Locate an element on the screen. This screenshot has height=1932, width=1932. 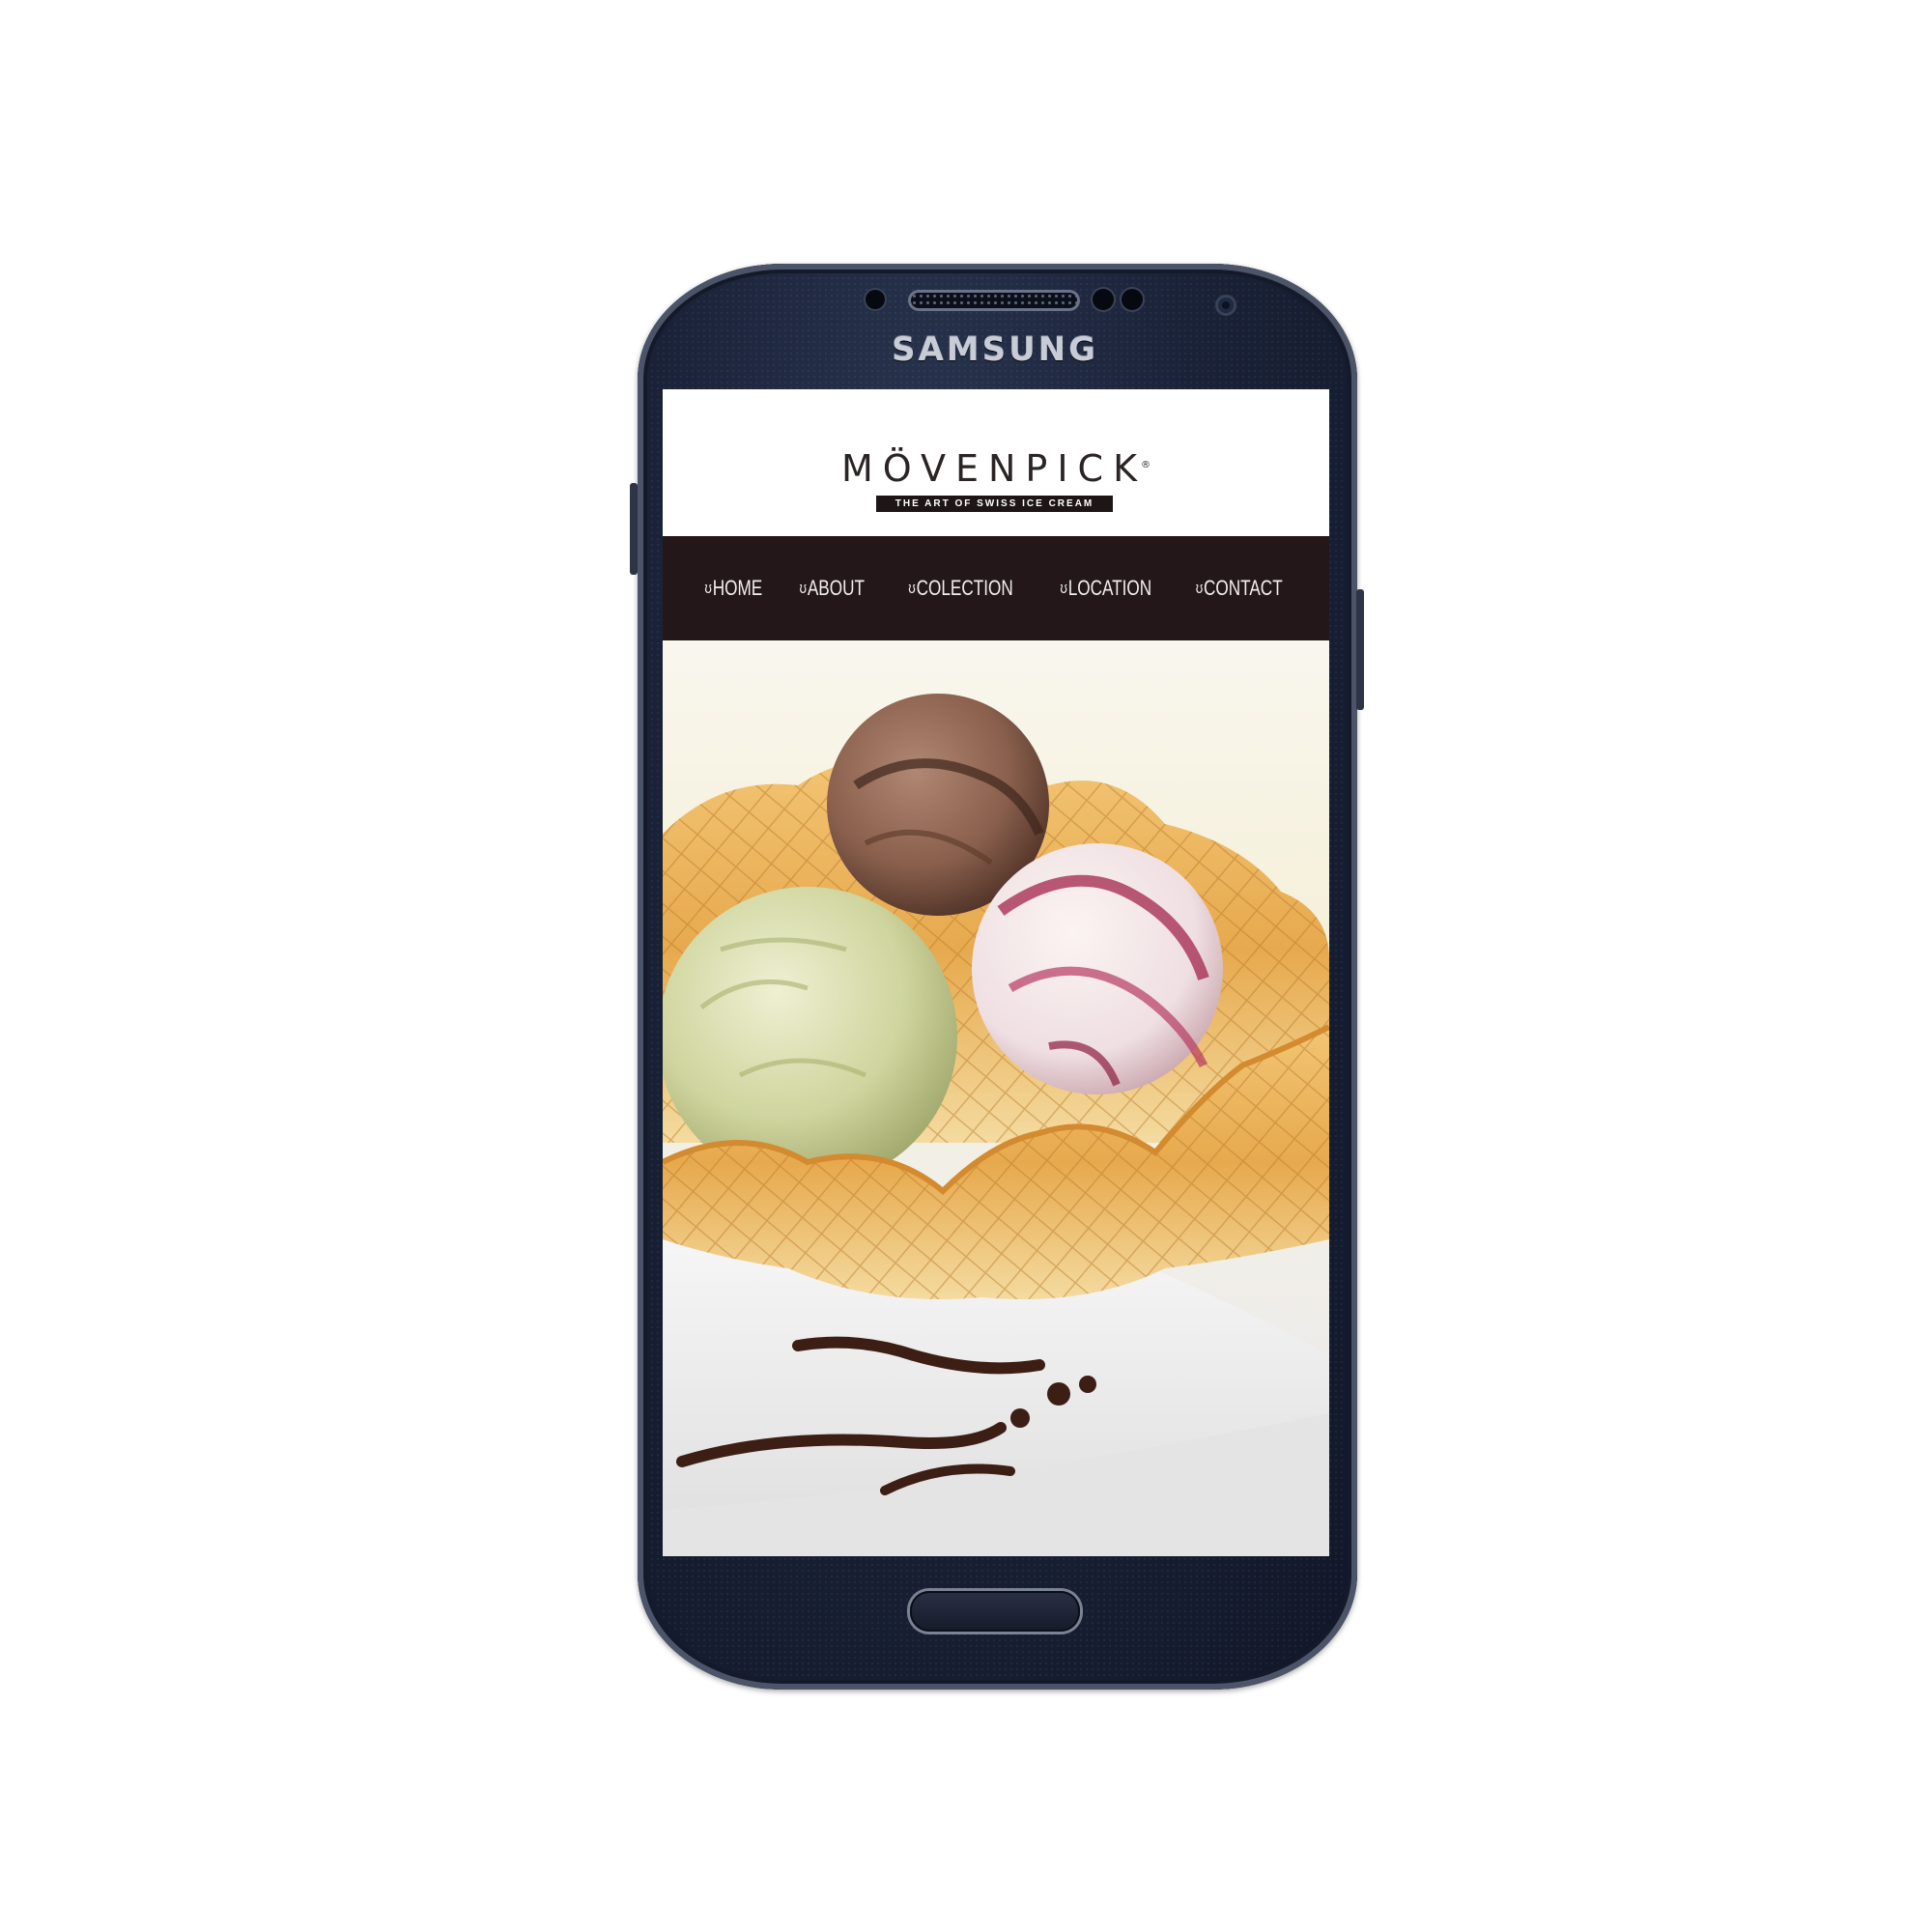
light-sensor is located at coordinates (1103, 299).